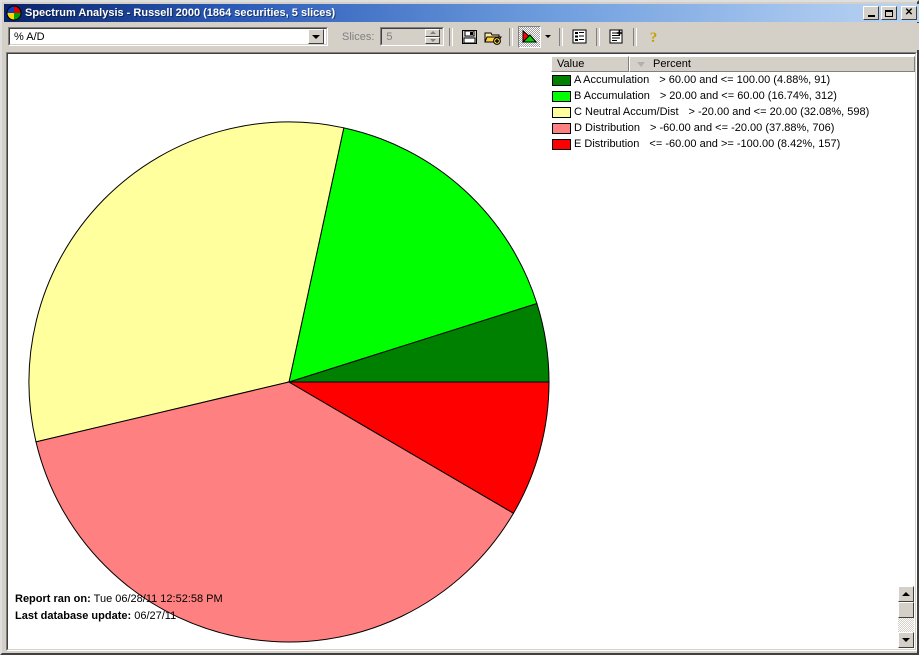 The height and width of the screenshot is (655, 919). What do you see at coordinates (225, 616) in the screenshot?
I see `last-update-line: Last database update: 06/27/11` at bounding box center [225, 616].